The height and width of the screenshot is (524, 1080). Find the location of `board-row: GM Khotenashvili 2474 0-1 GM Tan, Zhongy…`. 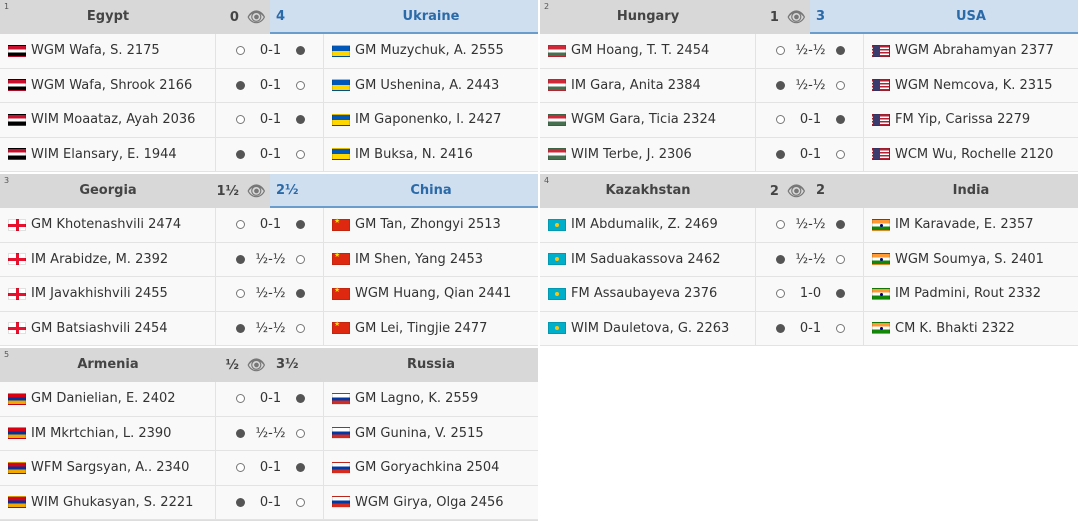

board-row: GM Khotenashvili 2474 0-1 GM Tan, Zhongy… is located at coordinates (269, 225).